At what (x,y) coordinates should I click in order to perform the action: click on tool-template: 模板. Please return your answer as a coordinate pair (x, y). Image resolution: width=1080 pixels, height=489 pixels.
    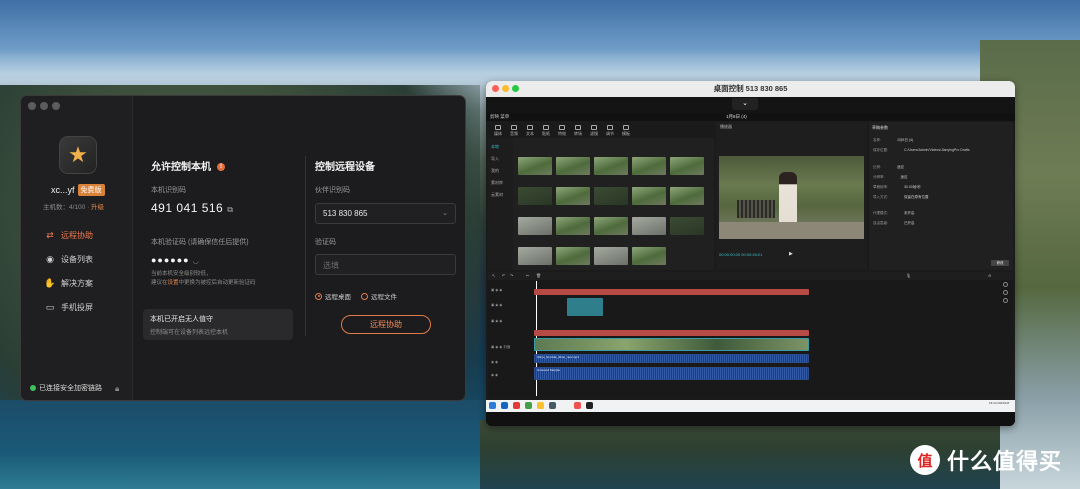
    Looking at the image, I should click on (626, 130).